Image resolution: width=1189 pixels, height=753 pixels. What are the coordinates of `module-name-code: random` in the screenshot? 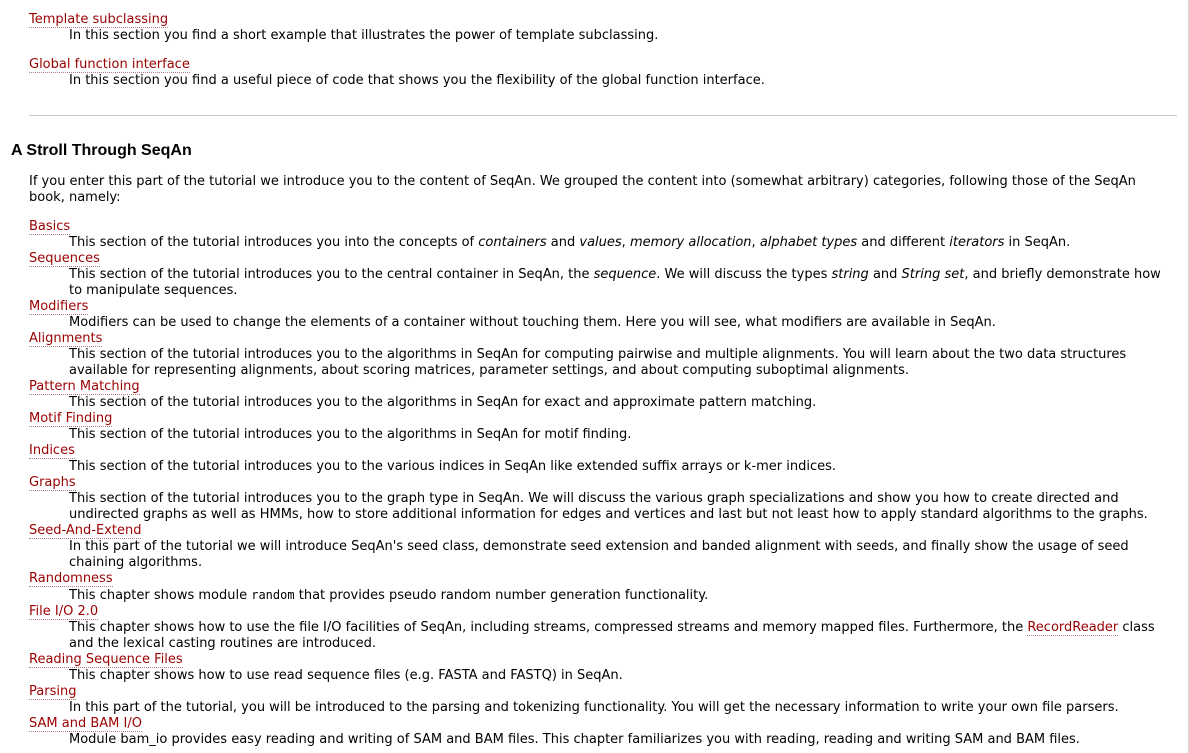 It's located at (273, 595).